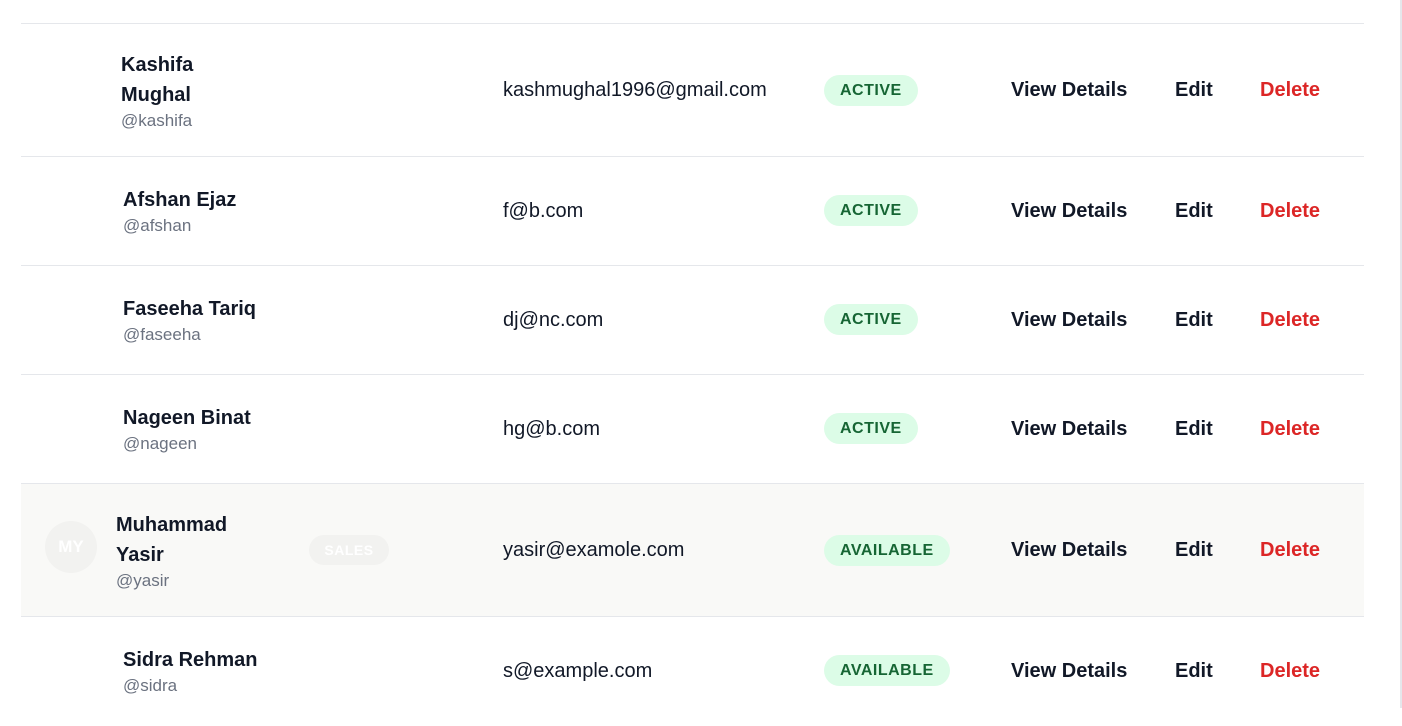 Image resolution: width=1402 pixels, height=726 pixels. Describe the element at coordinates (635, 90) in the screenshot. I see `user-email: kashmughal1996@gmail.com` at that location.